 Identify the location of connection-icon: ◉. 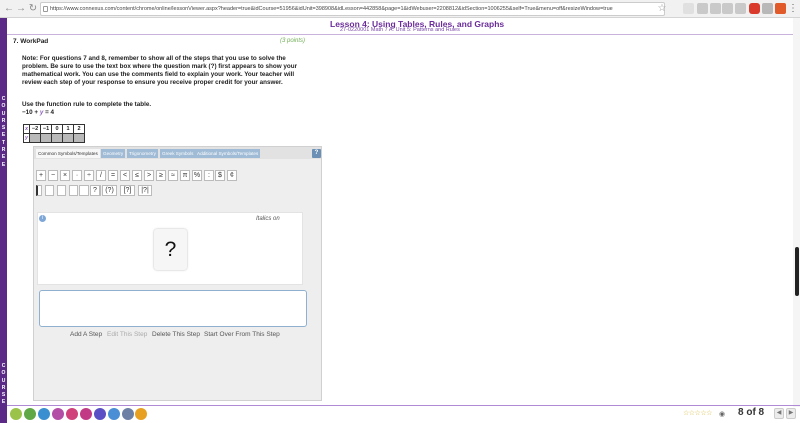
(722, 414).